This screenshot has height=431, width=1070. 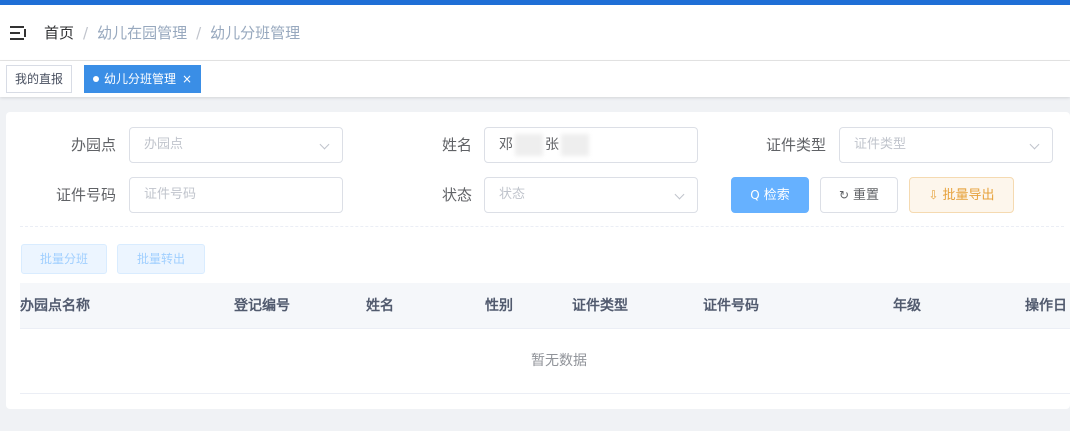 I want to click on column-name: 姓名, so click(x=380, y=306).